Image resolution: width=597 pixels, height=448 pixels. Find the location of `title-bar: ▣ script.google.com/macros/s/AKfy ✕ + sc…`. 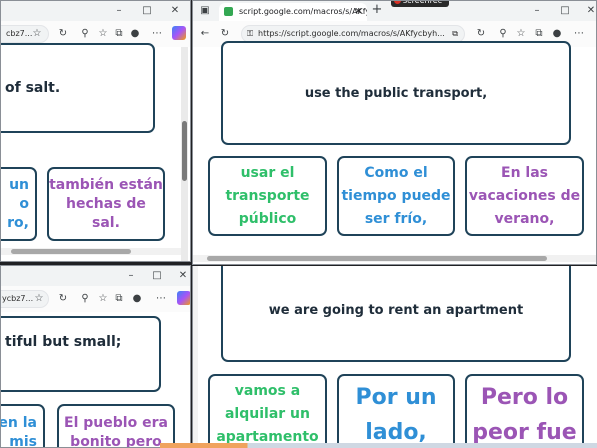

title-bar: ▣ script.google.com/macros/s/AKfy ✕ + sc… is located at coordinates (394, 11).